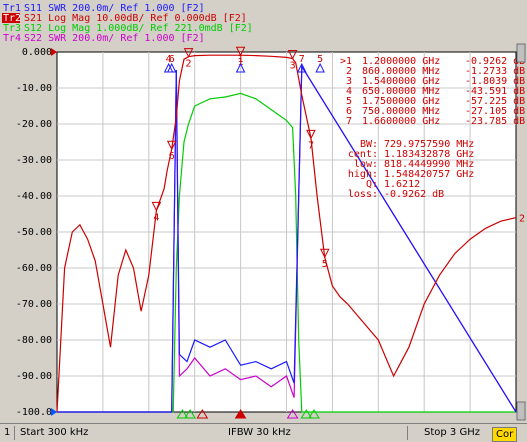  I want to click on y-tick-label: -80.00, so click(34, 340).